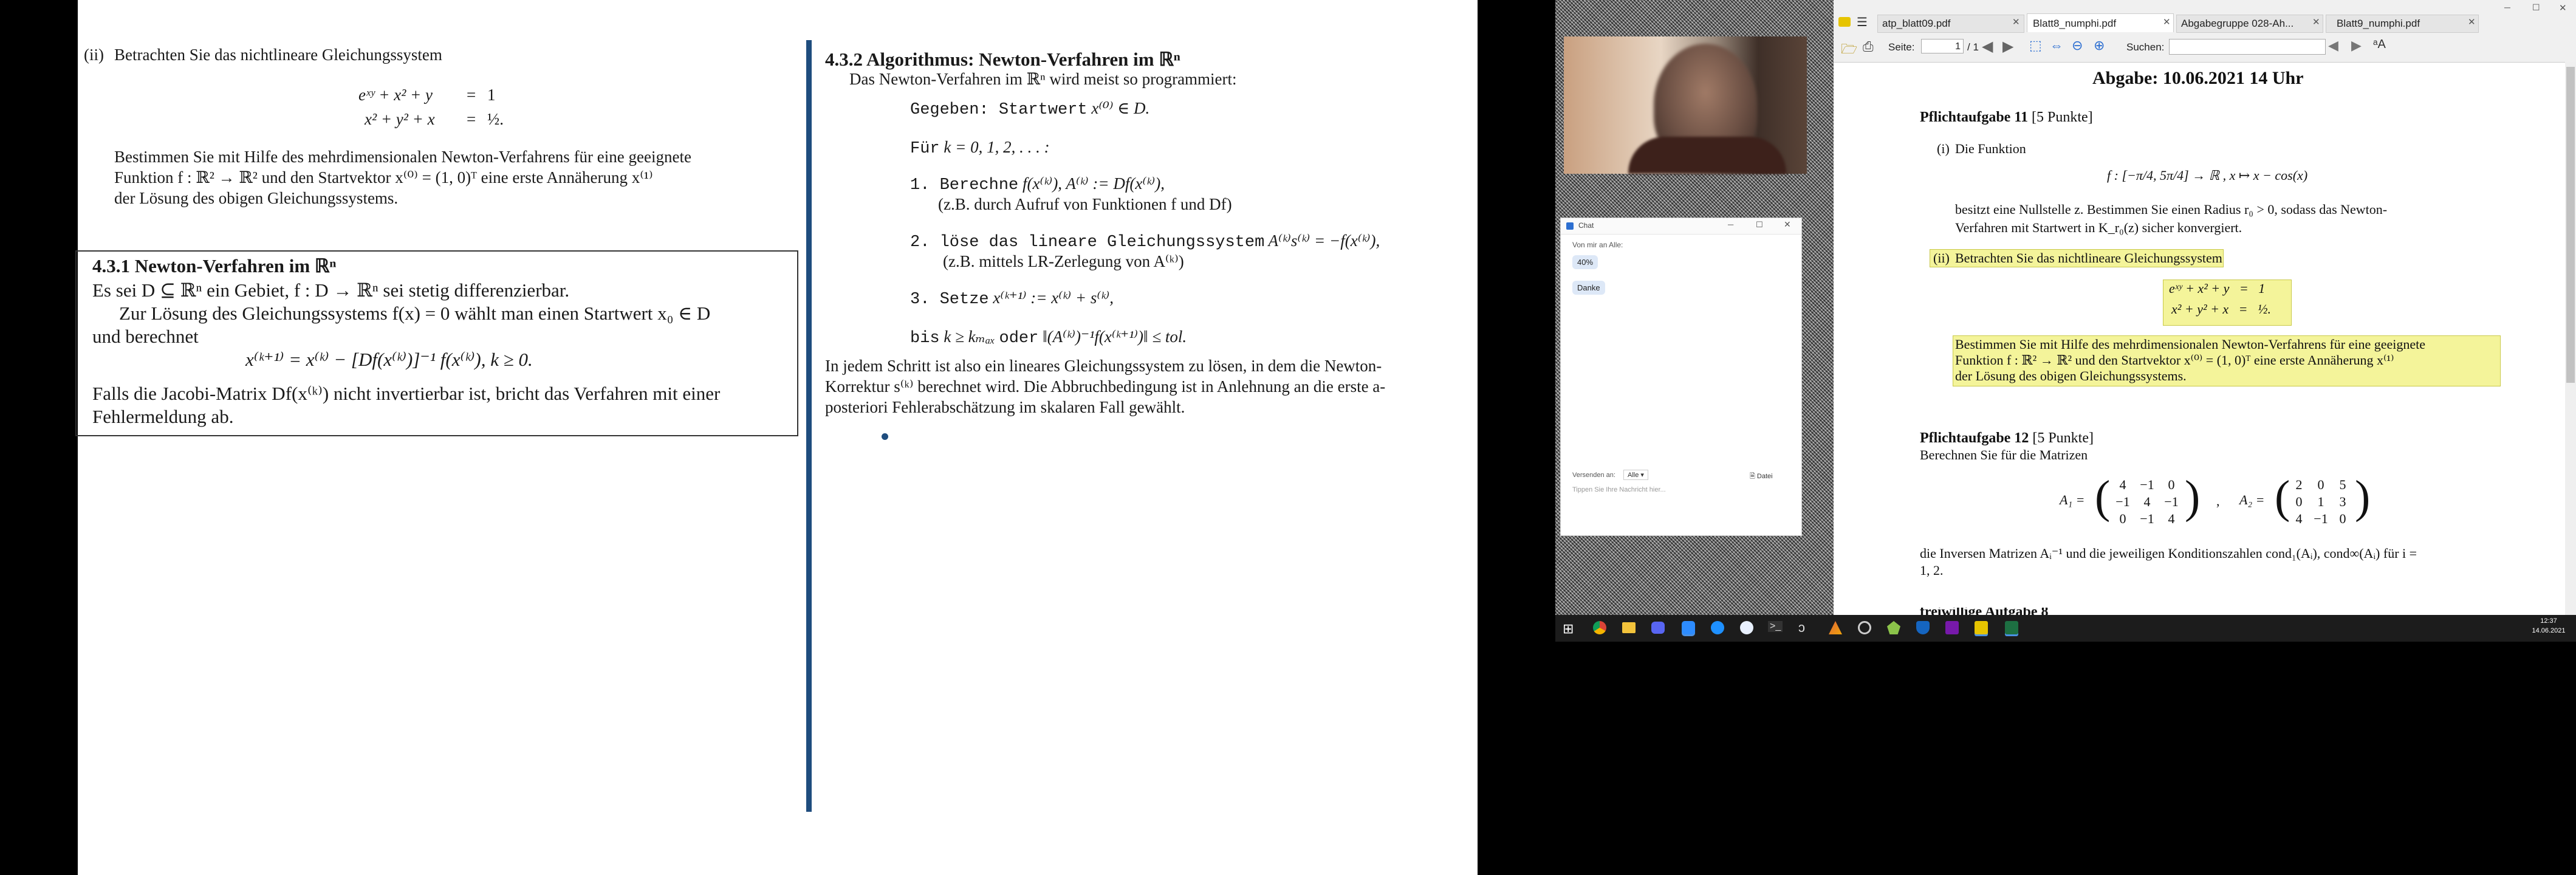 The width and height of the screenshot is (2576, 875). I want to click on chat-from-line: Von mir an Alle:, so click(1597, 245).